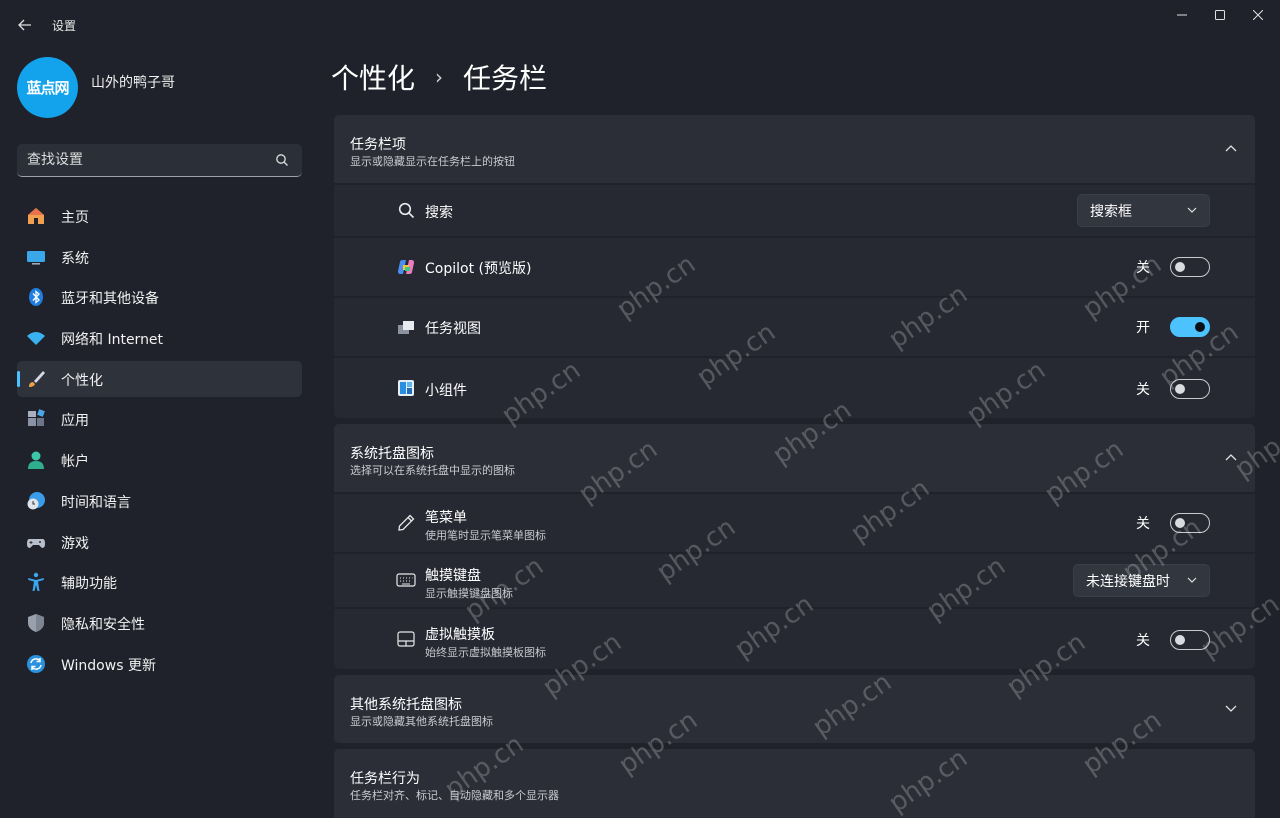 Image resolution: width=1280 pixels, height=818 pixels. I want to click on sidebar-item-home: 主页, so click(159, 216).